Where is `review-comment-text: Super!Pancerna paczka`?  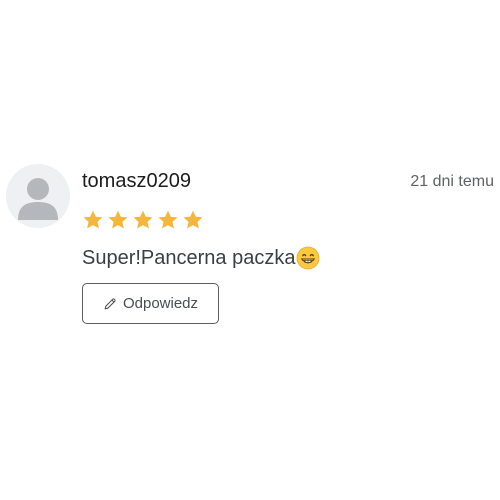 review-comment-text: Super!Pancerna paczka is located at coordinates (189, 258).